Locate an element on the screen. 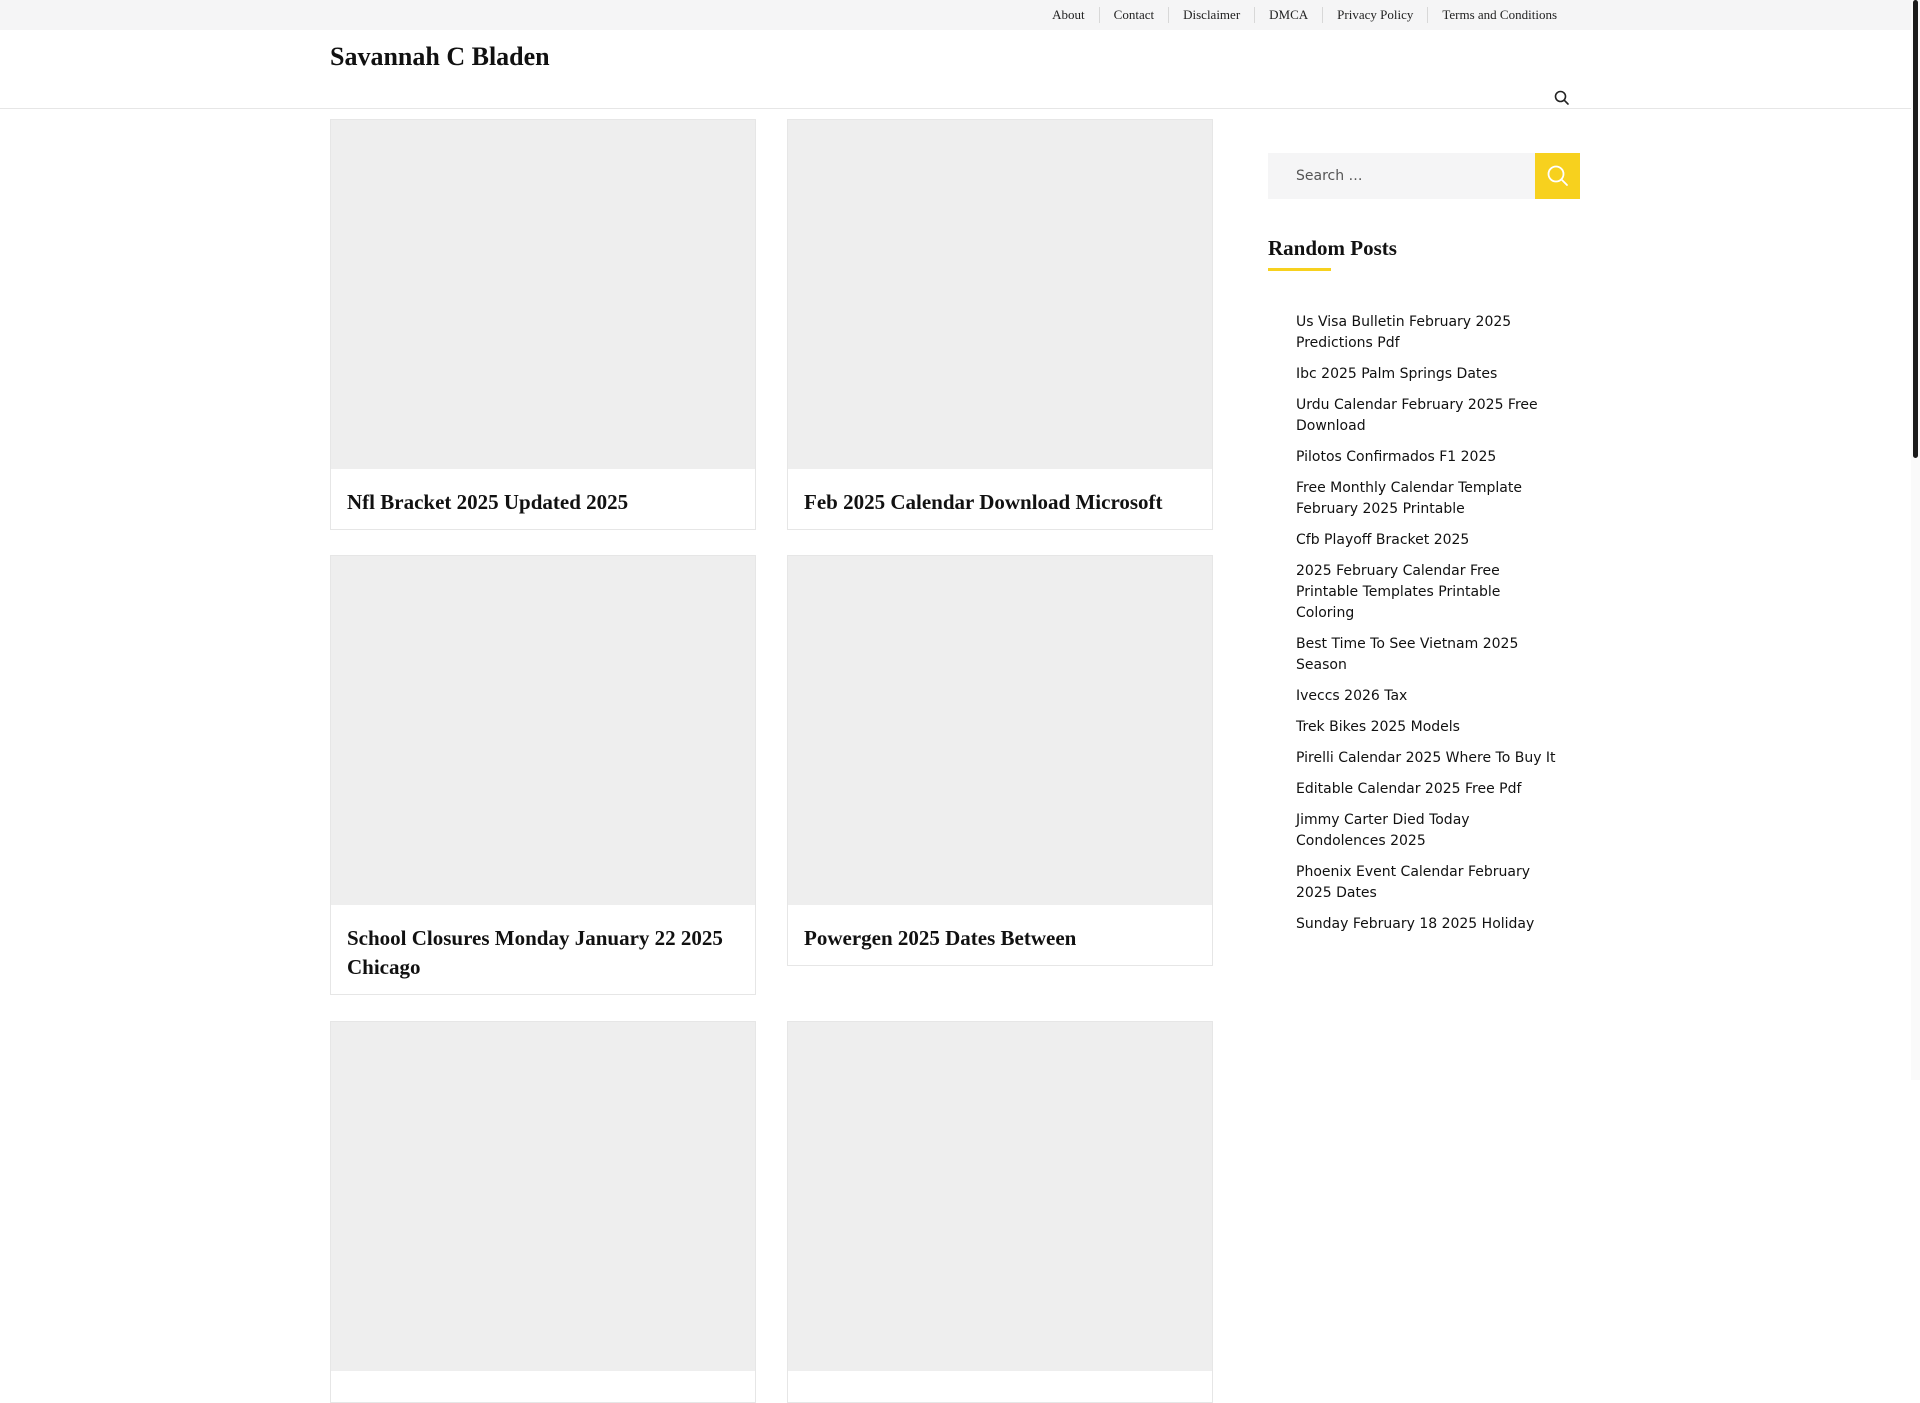  sidebar-search-form is located at coordinates (1424, 176).